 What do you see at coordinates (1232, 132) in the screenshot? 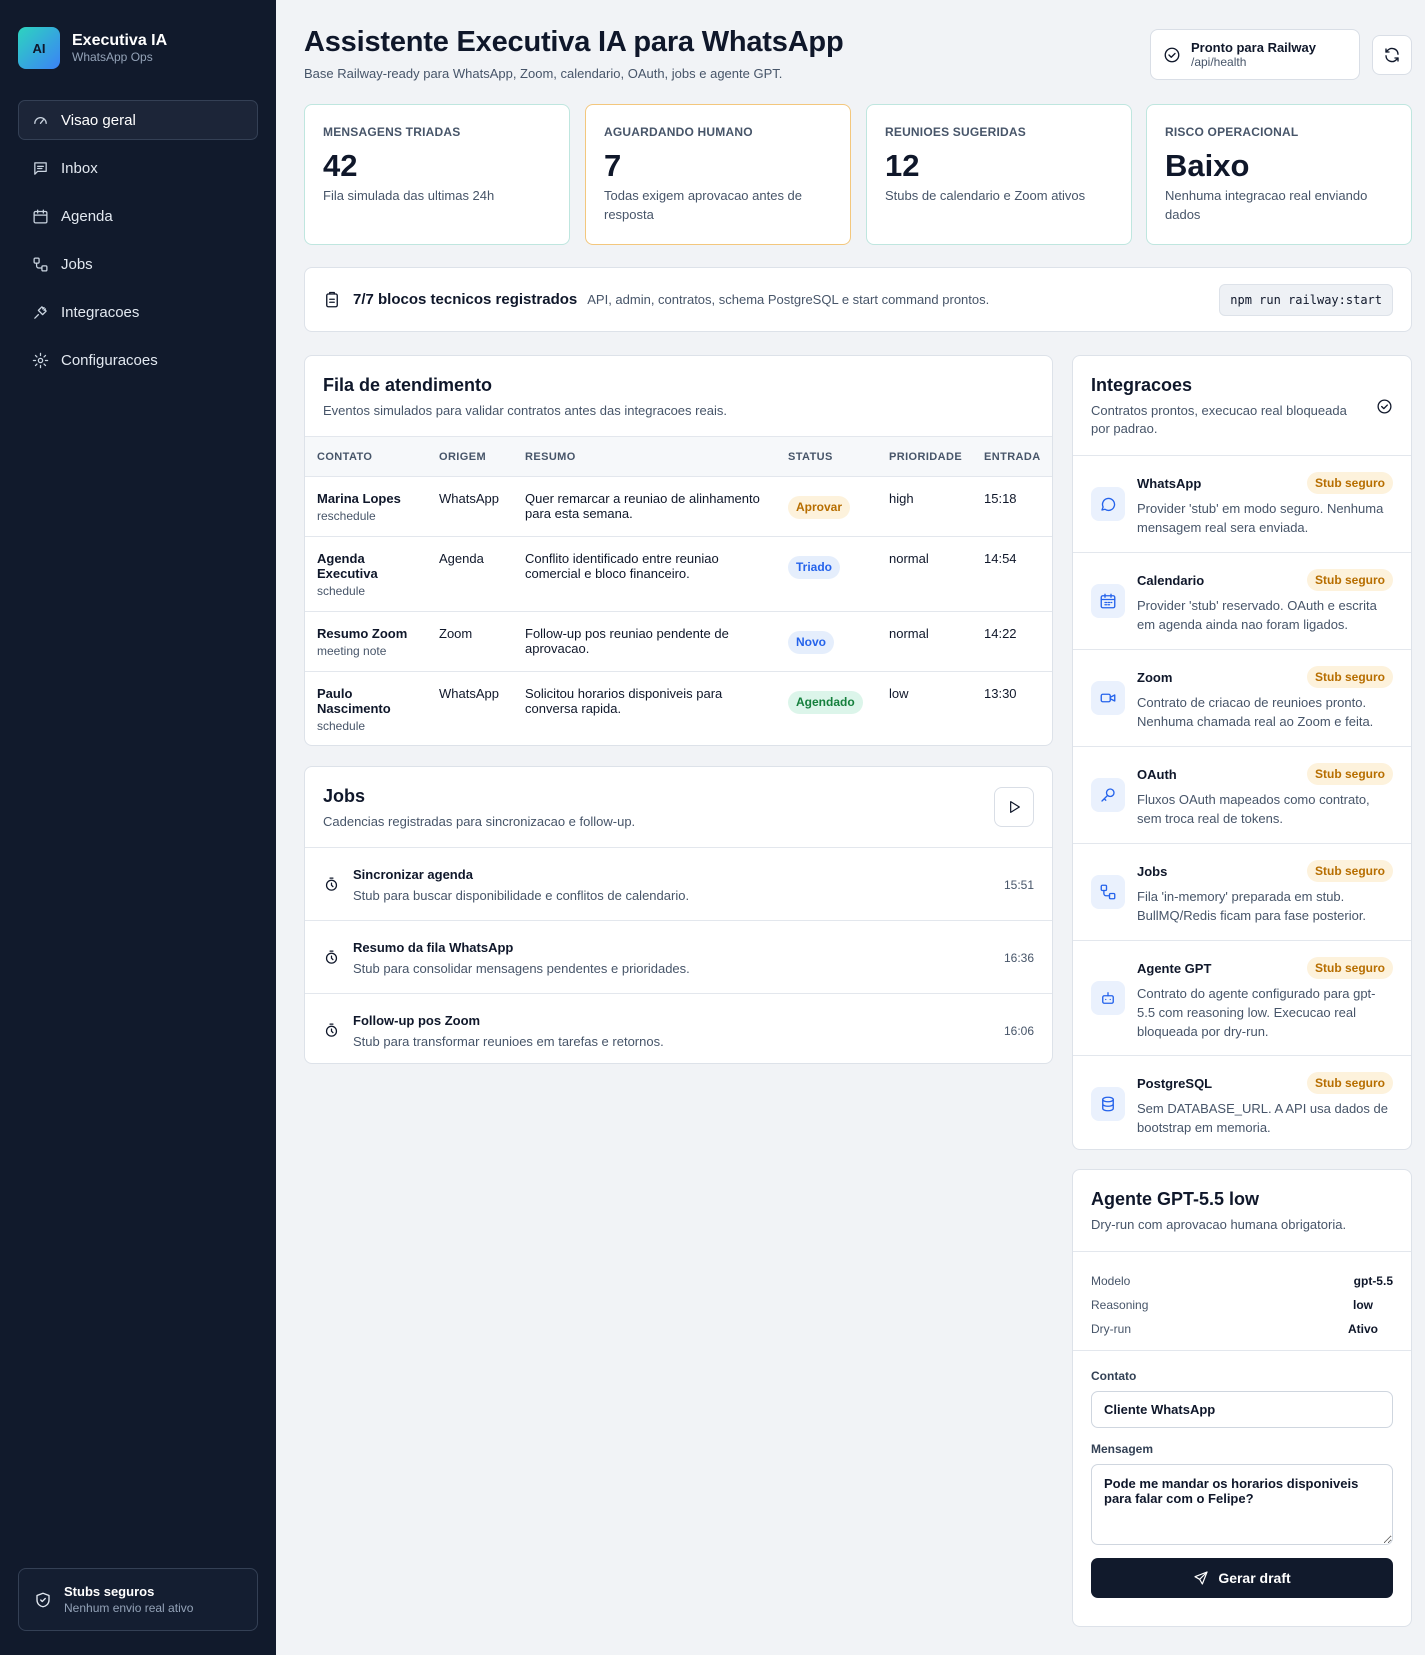
I see `stat-label: RISCO OPERACIONAL` at bounding box center [1232, 132].